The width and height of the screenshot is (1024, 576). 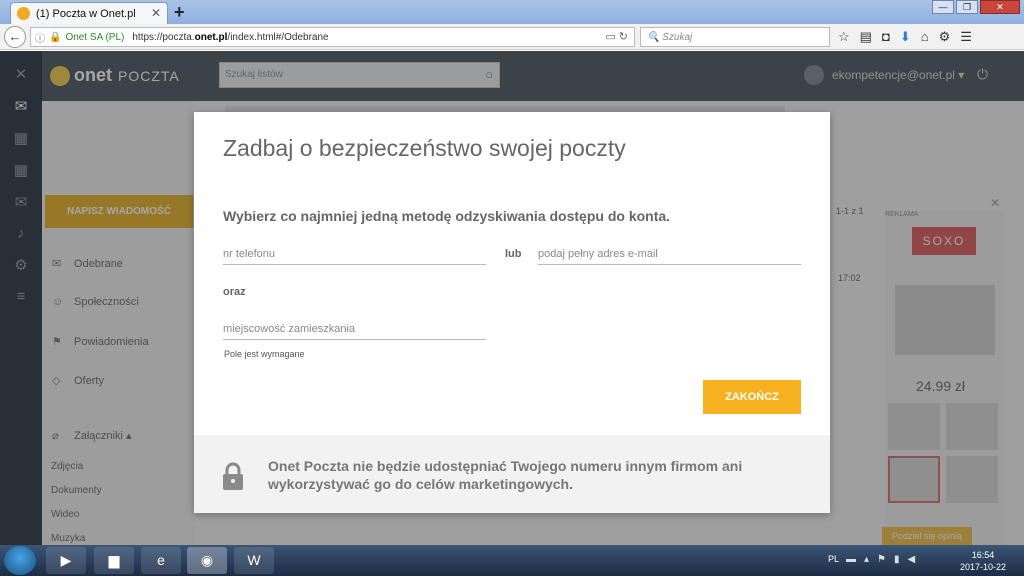 I want to click on or-label: lub, so click(x=513, y=254).